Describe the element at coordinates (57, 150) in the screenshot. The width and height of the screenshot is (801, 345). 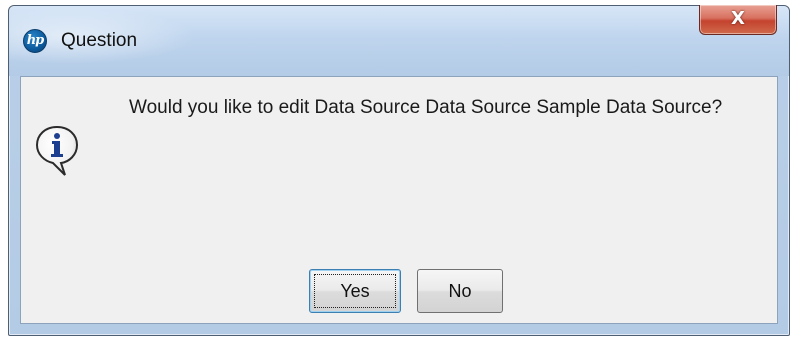
I see `information-icon` at that location.